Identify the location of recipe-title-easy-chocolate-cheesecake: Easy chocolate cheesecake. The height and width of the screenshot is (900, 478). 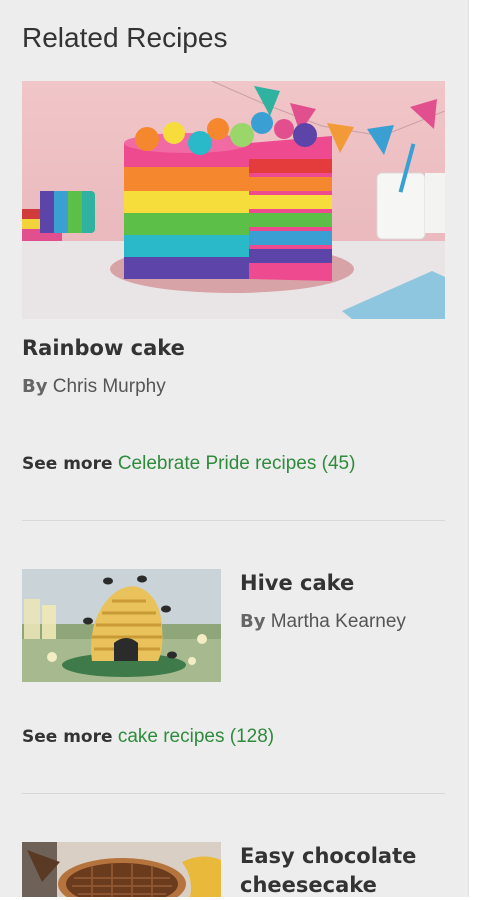
(340, 871).